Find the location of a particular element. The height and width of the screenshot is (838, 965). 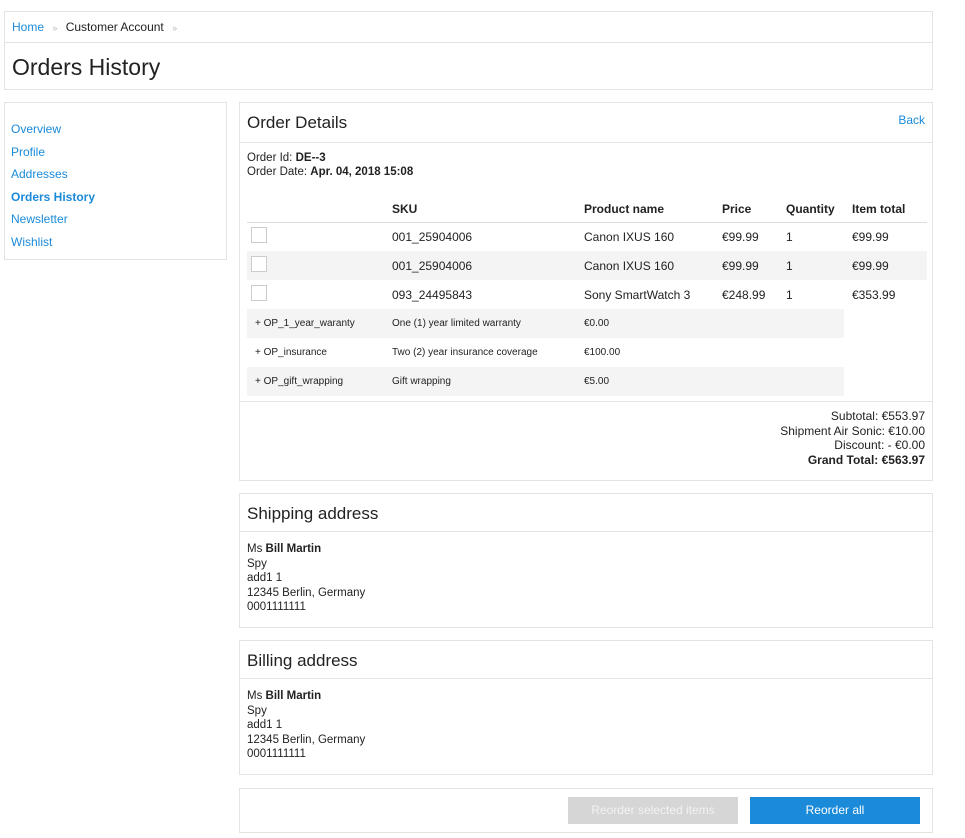

column-header-quantity: Quantity is located at coordinates (811, 209).